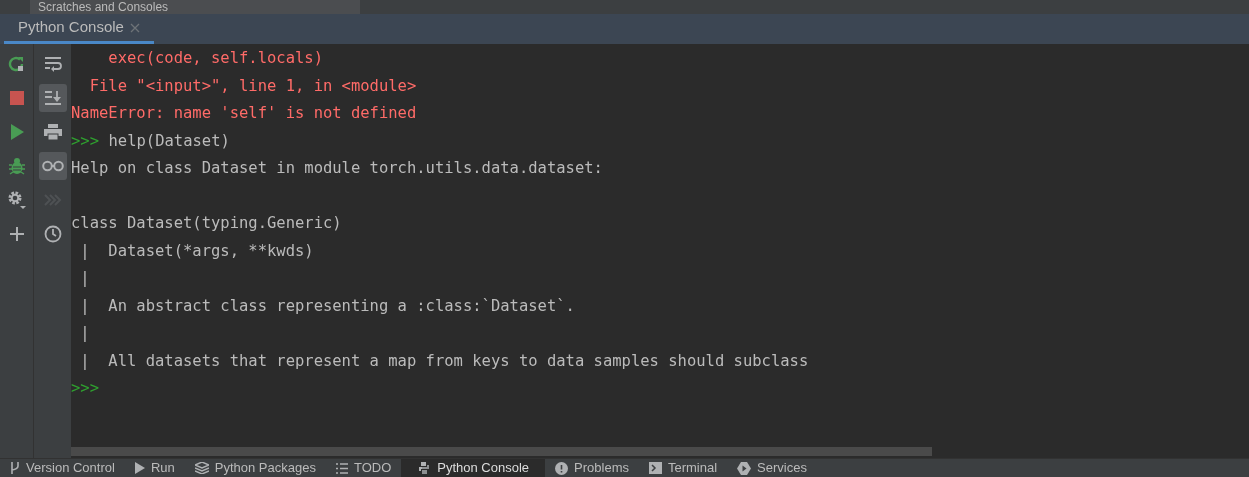  I want to click on error-text: NameError: name 'self' is not defined, so click(244, 113).